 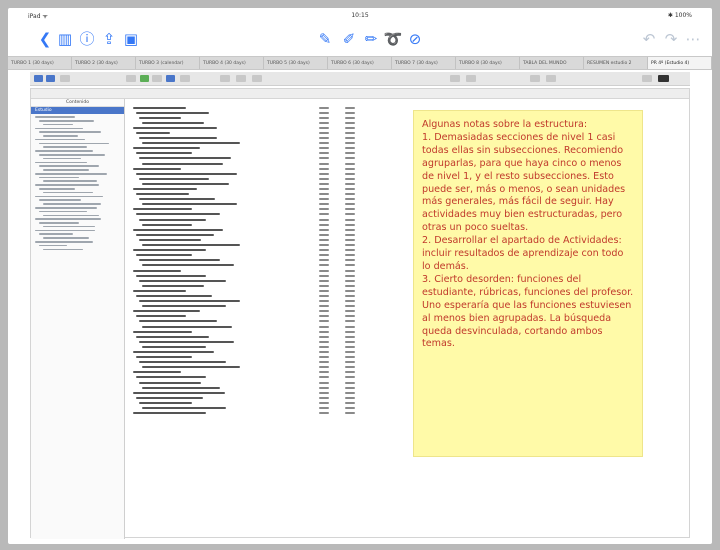 What do you see at coordinates (131, 39) in the screenshot?
I see `page-thumbnail-icon: ▣` at bounding box center [131, 39].